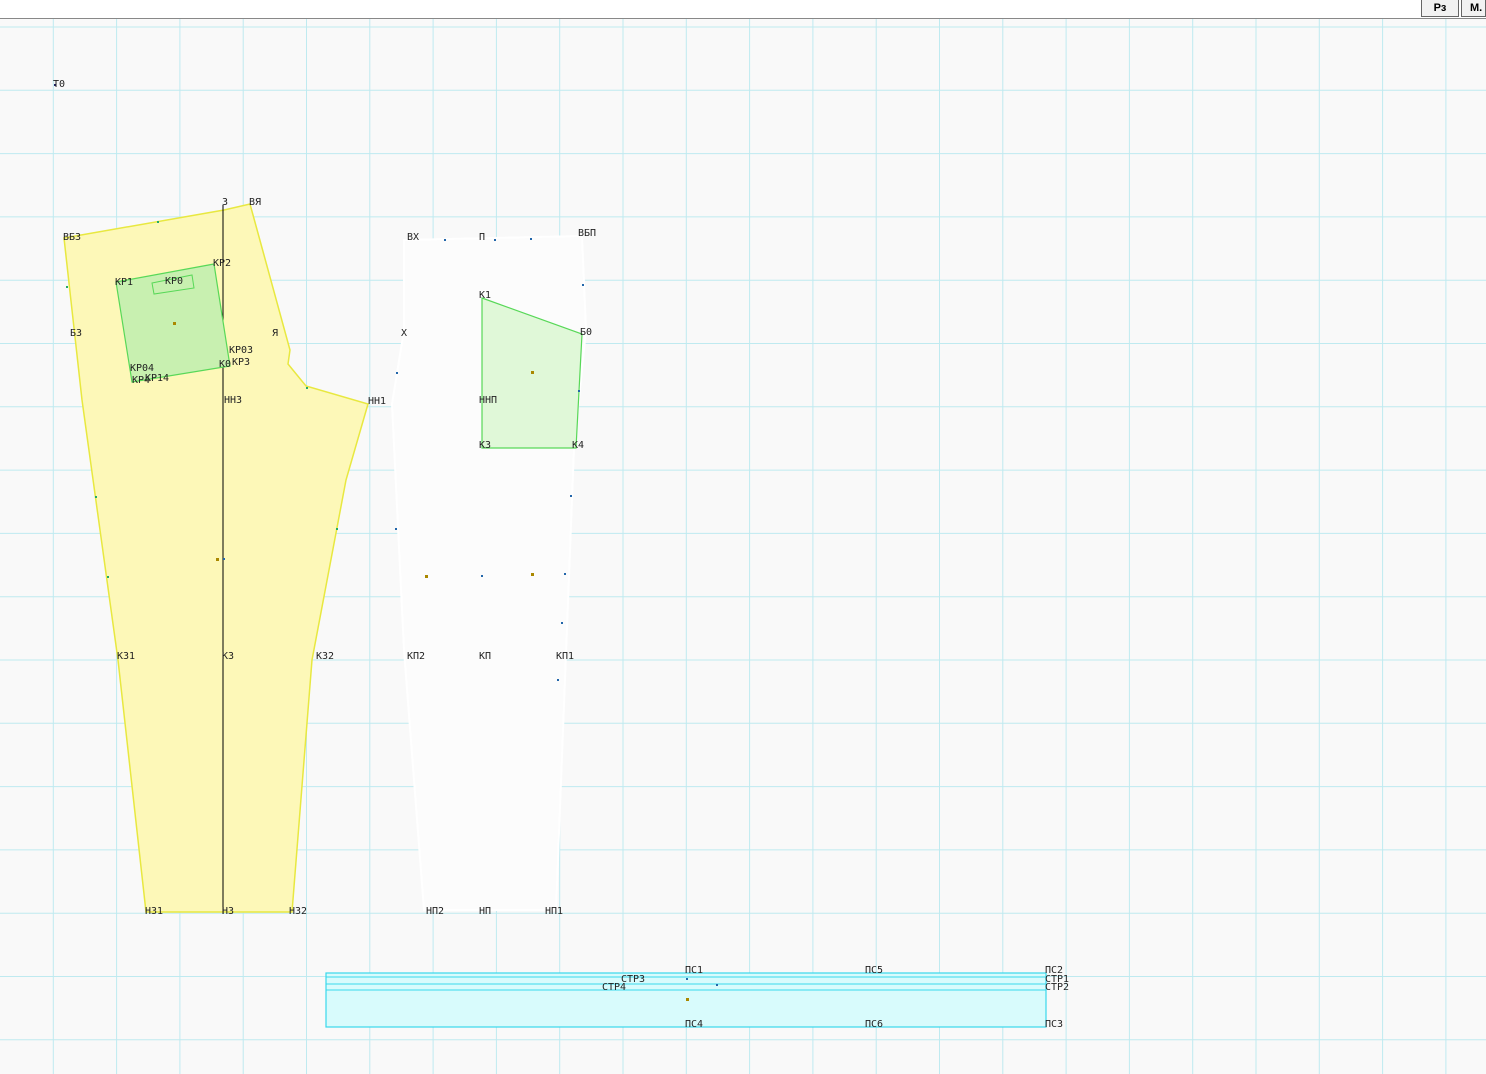 This screenshot has height=1074, width=1486. Describe the element at coordinates (124, 282) in the screenshot. I see `point-label-kr1: КР1` at that location.